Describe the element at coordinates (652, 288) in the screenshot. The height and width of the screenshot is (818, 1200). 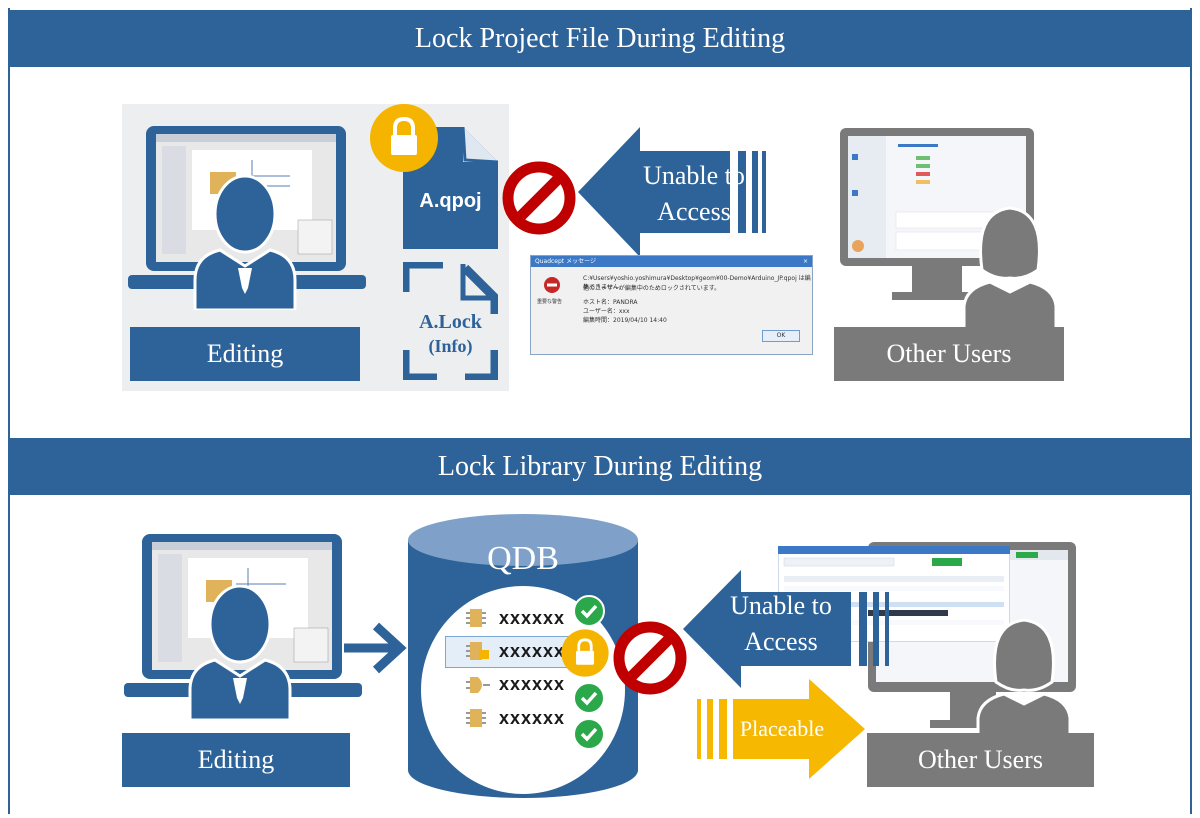
I see `dialog-message-line2: 他のユーザーが編集中のためロックされています。` at that location.